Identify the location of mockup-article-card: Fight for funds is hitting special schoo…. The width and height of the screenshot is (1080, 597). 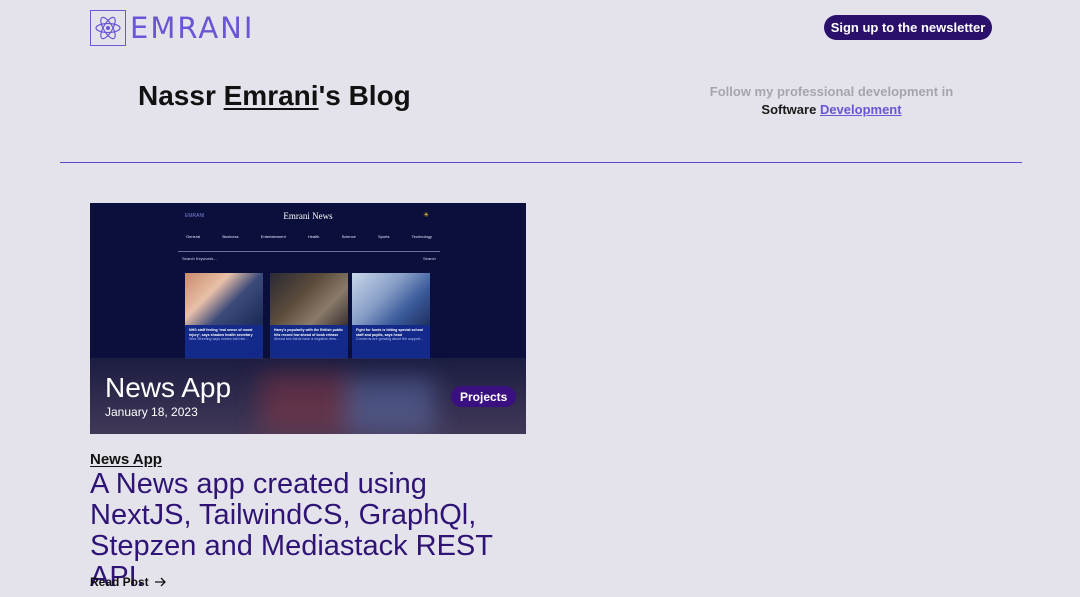
(391, 316).